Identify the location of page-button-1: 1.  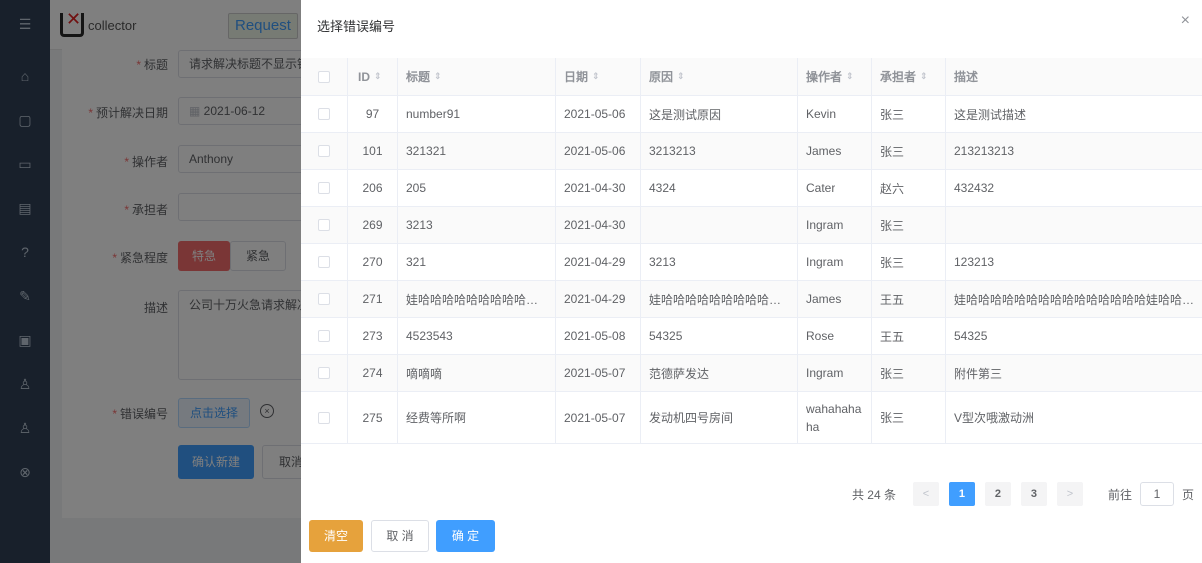
(961, 494).